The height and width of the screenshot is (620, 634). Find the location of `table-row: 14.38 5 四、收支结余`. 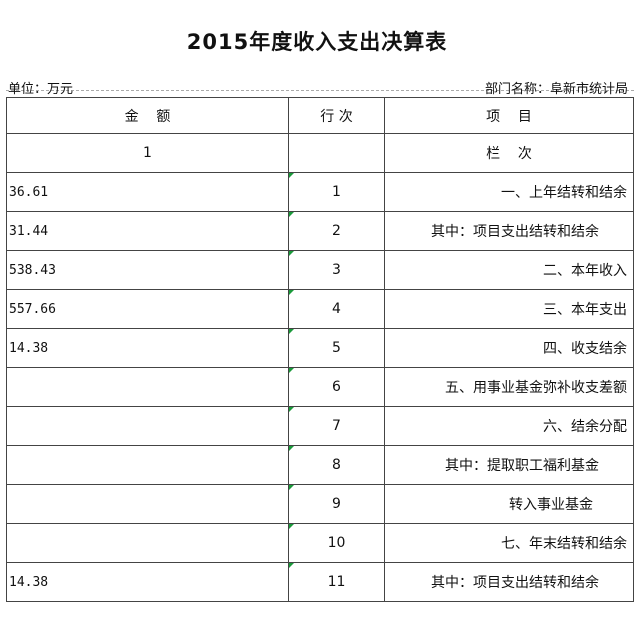

table-row: 14.38 5 四、收支结余 is located at coordinates (320, 348).